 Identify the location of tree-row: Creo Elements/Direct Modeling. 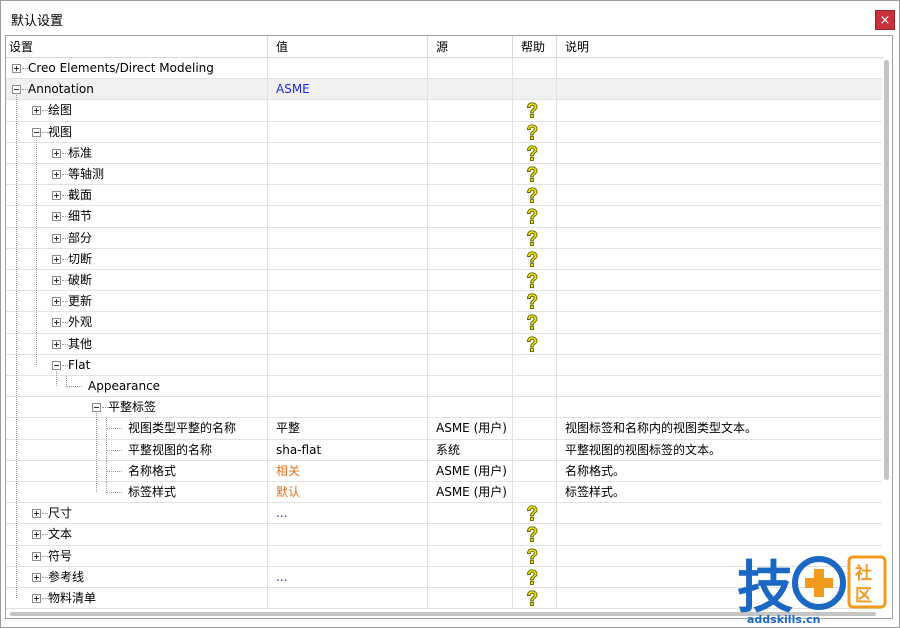
(444, 69).